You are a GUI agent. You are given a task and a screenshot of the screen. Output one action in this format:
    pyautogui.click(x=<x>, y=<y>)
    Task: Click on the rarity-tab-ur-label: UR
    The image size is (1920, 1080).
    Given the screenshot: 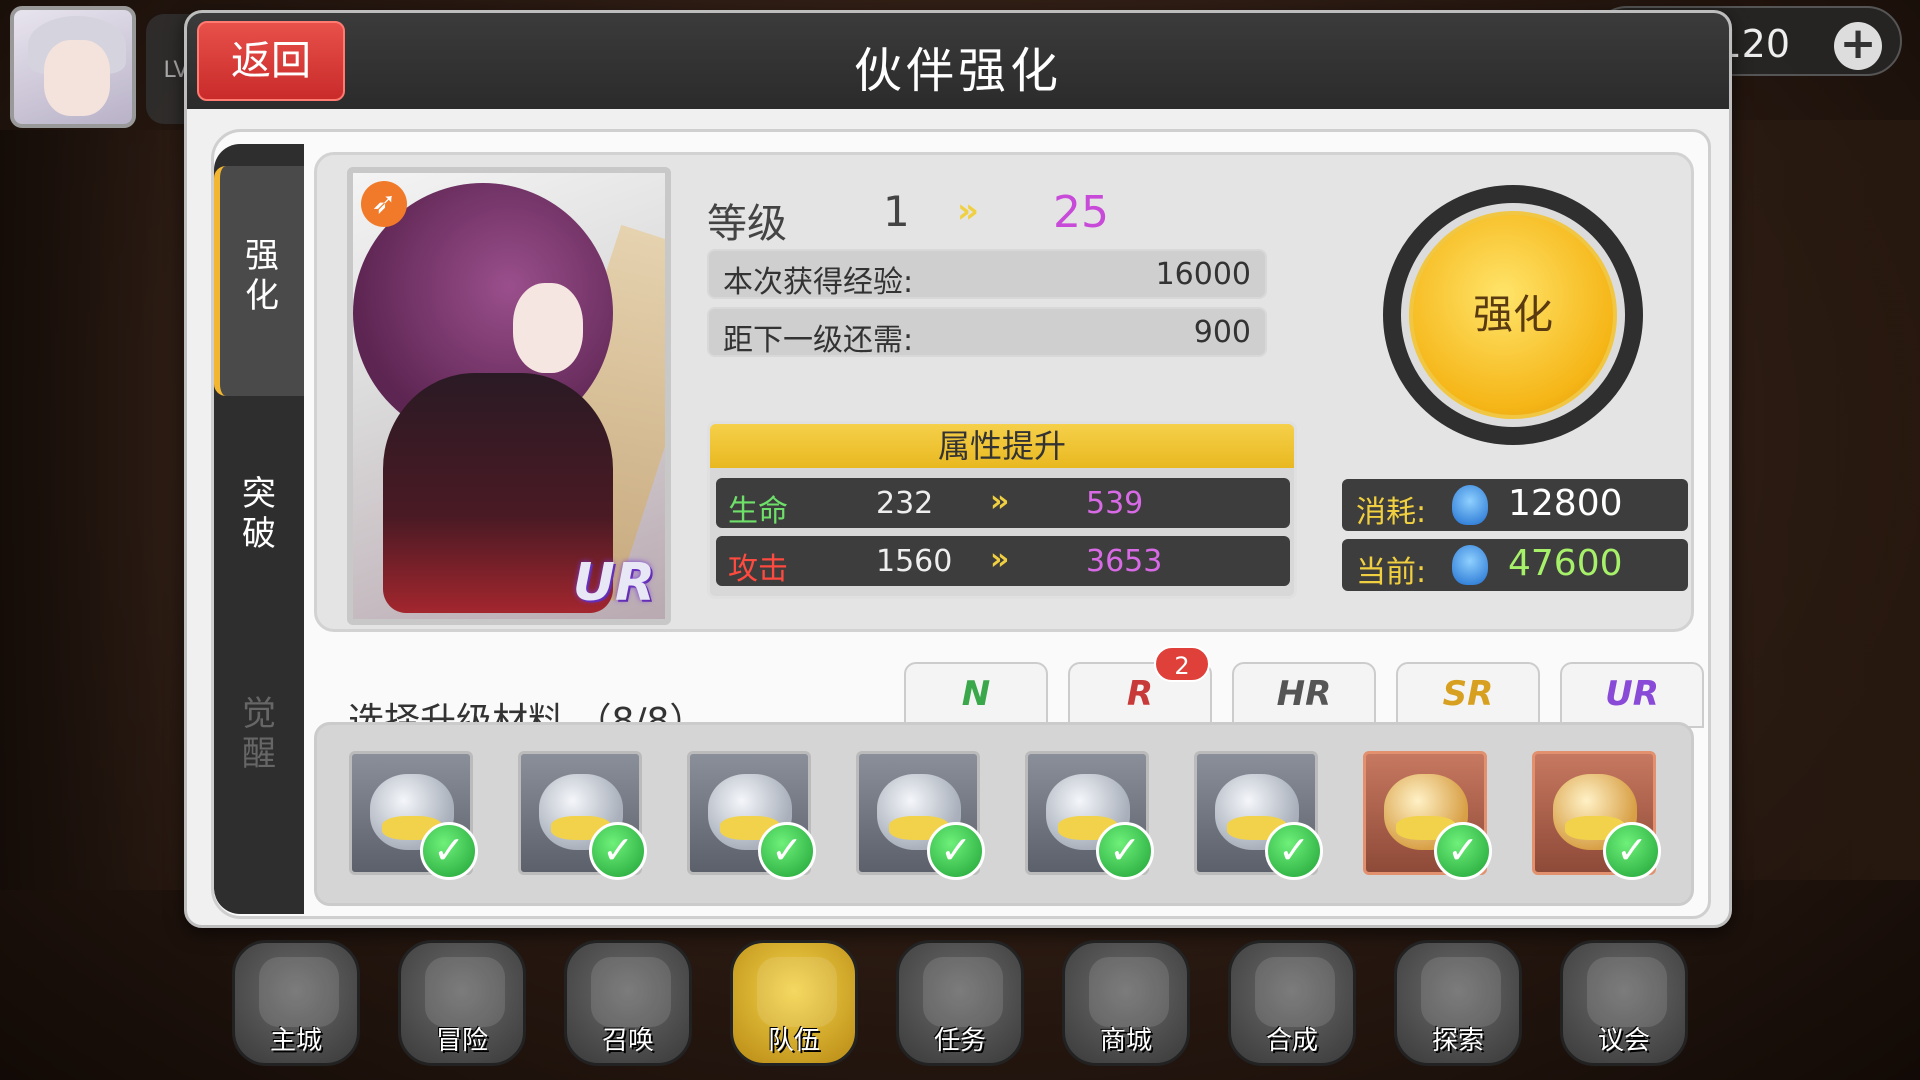 What is the action you would take?
    pyautogui.click(x=1632, y=694)
    